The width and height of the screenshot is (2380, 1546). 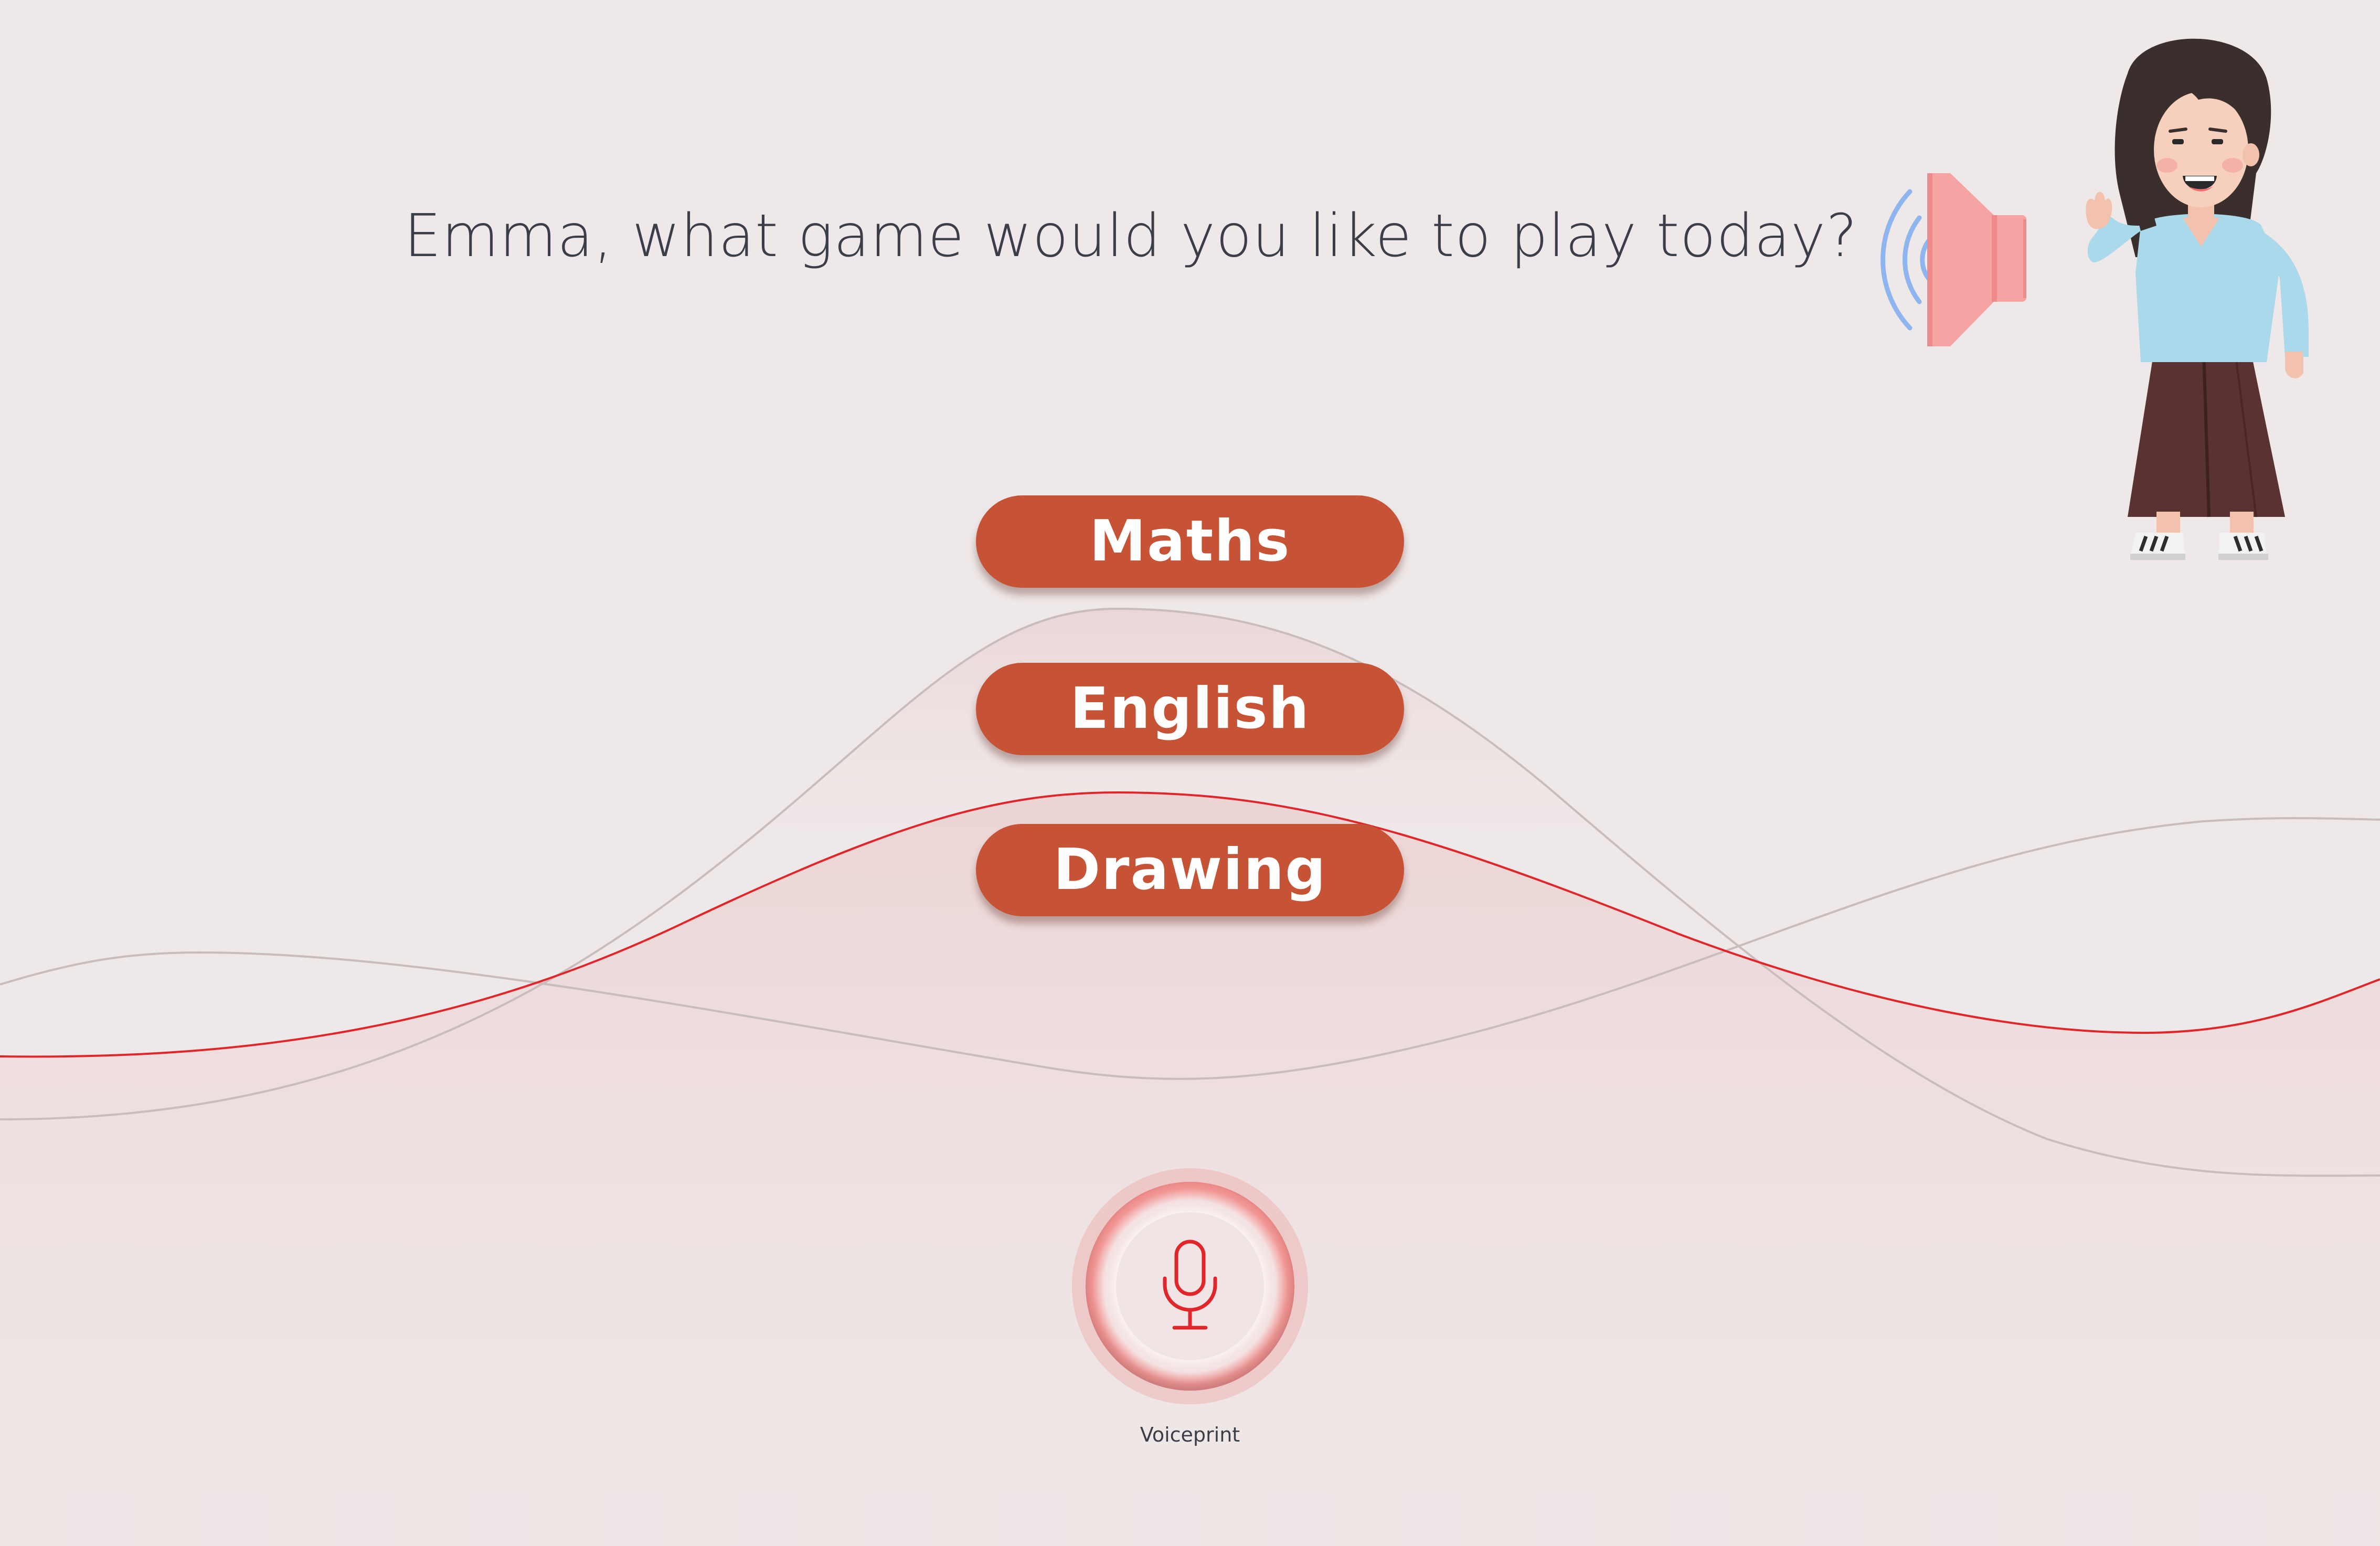 I want to click on choice-button-drawing: Drawing, so click(x=1190, y=870).